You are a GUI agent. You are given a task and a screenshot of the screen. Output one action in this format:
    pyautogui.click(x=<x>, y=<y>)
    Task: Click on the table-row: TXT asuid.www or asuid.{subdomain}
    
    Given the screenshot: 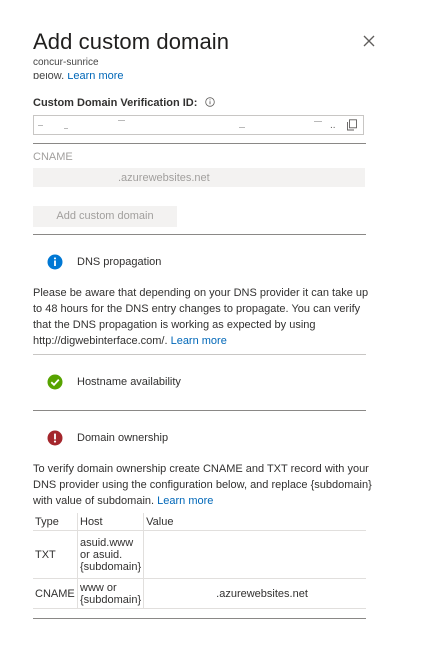 What is the action you would take?
    pyautogui.click(x=199, y=554)
    